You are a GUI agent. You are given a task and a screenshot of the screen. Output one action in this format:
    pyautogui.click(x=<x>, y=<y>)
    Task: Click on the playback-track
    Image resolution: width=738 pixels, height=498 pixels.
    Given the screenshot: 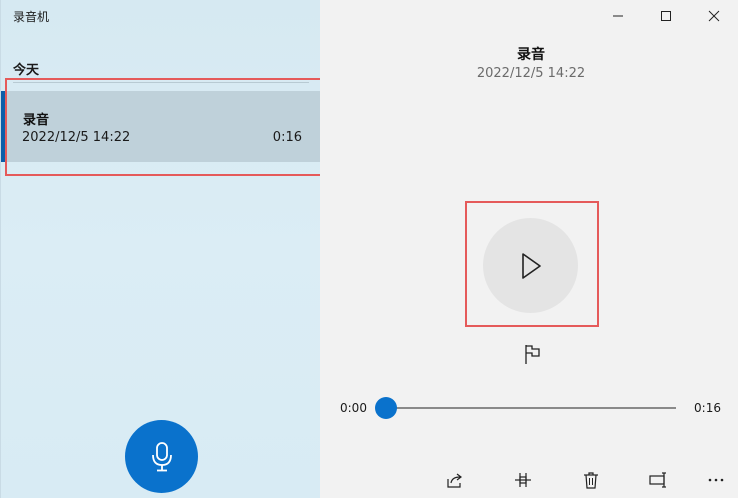 What is the action you would take?
    pyautogui.click(x=531, y=408)
    